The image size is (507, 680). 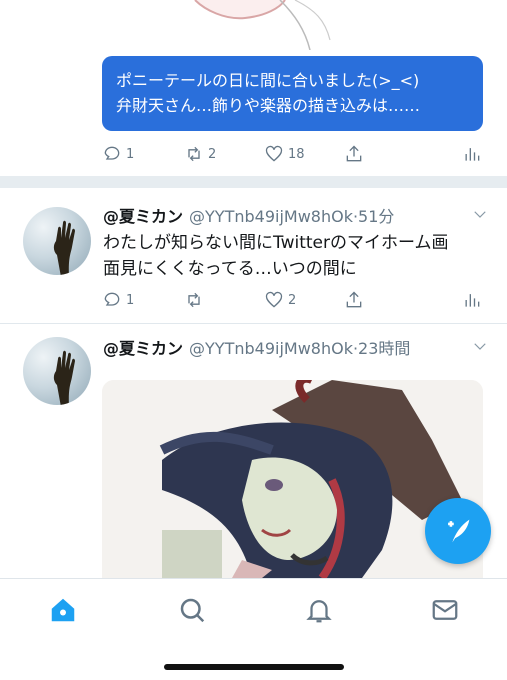 I want to click on messages-icon, so click(x=445, y=610).